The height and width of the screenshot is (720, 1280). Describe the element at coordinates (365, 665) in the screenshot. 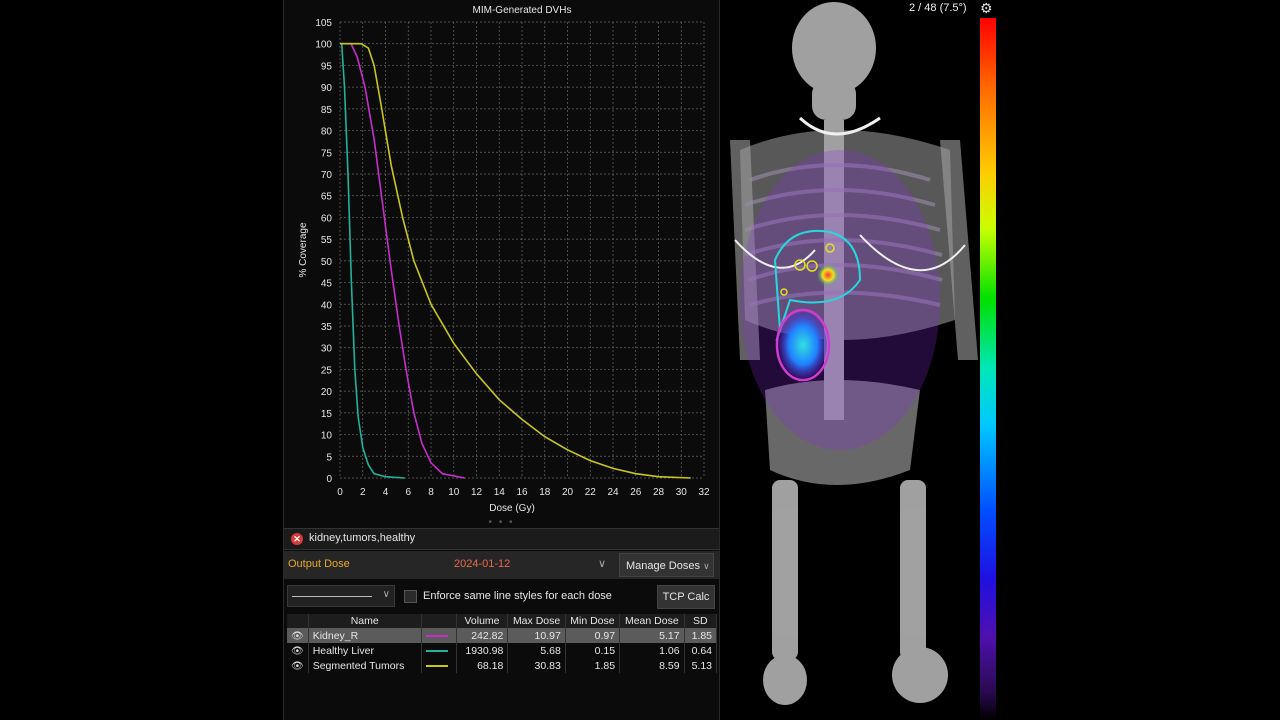

I see `structure-name: Segmented Tumors` at that location.